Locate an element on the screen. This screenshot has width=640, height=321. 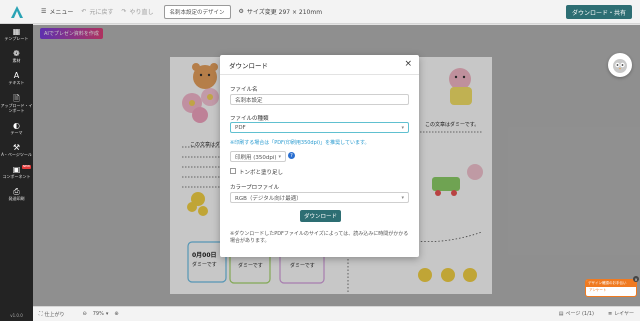
layers-icon: ≣ is located at coordinates (610, 313).